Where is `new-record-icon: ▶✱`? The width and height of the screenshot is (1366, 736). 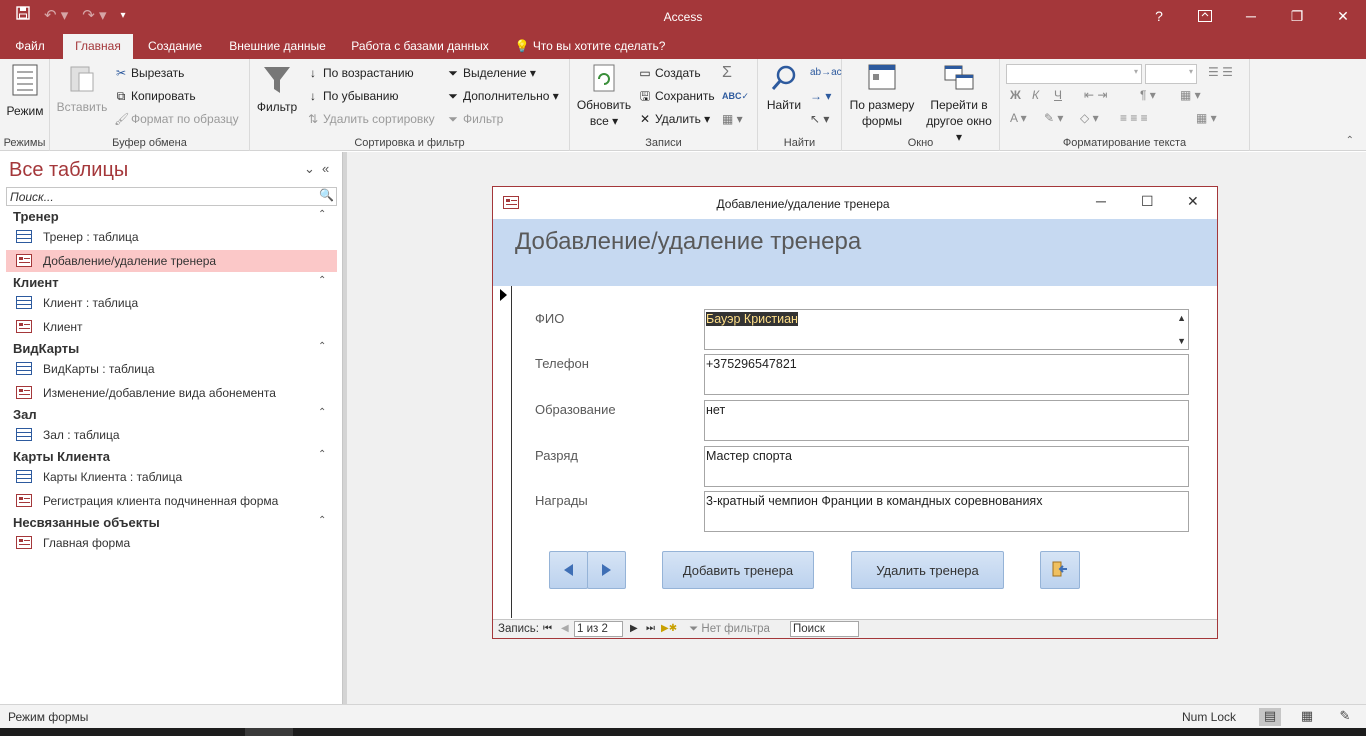
new-record-icon: ▶✱ is located at coordinates (669, 628).